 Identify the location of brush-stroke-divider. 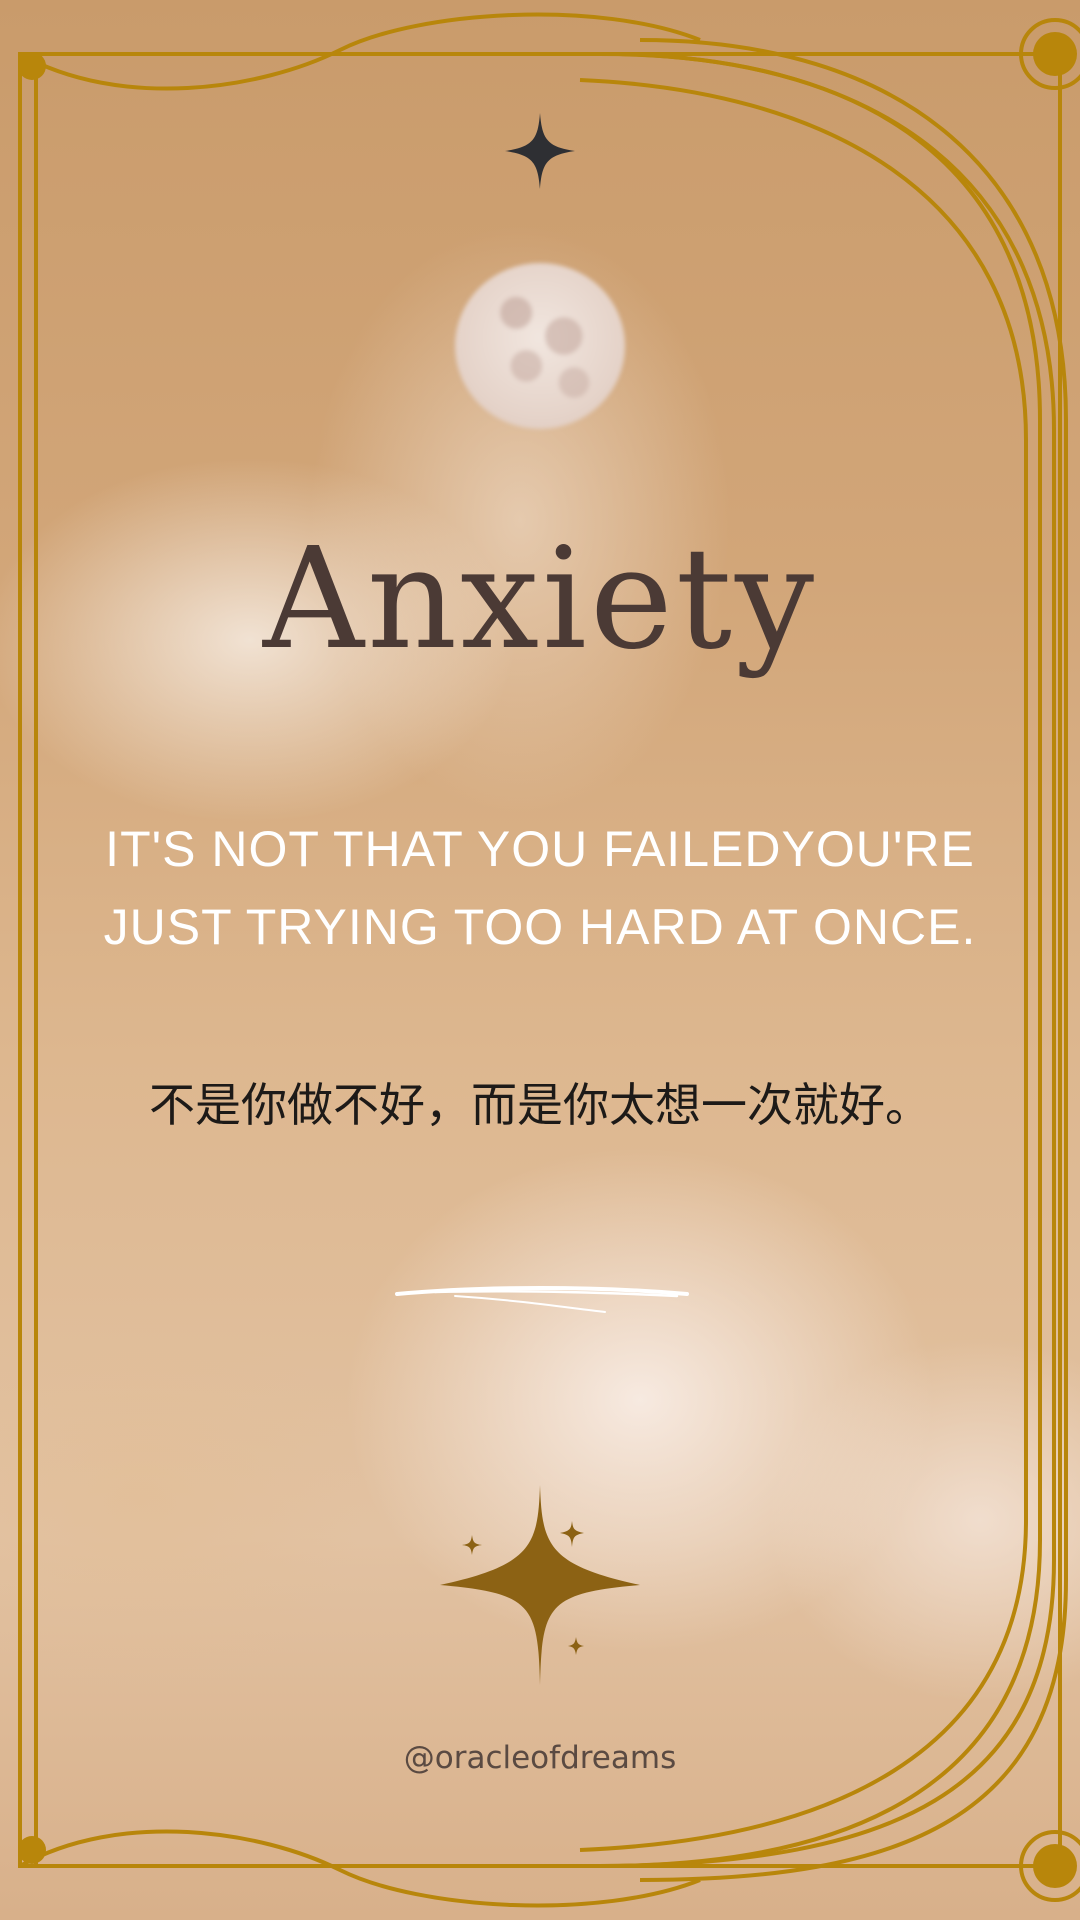
(542, 1299).